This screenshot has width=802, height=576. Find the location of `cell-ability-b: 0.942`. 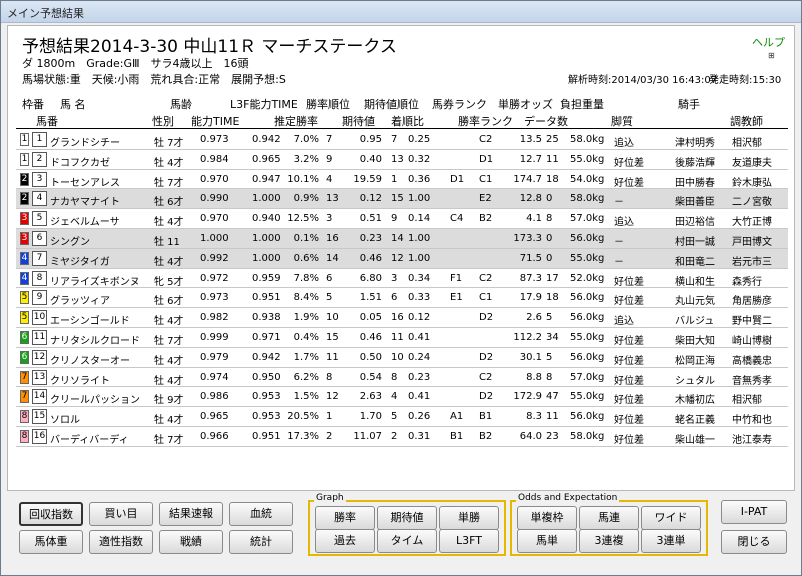

cell-ability-b: 0.942 is located at coordinates (266, 357).